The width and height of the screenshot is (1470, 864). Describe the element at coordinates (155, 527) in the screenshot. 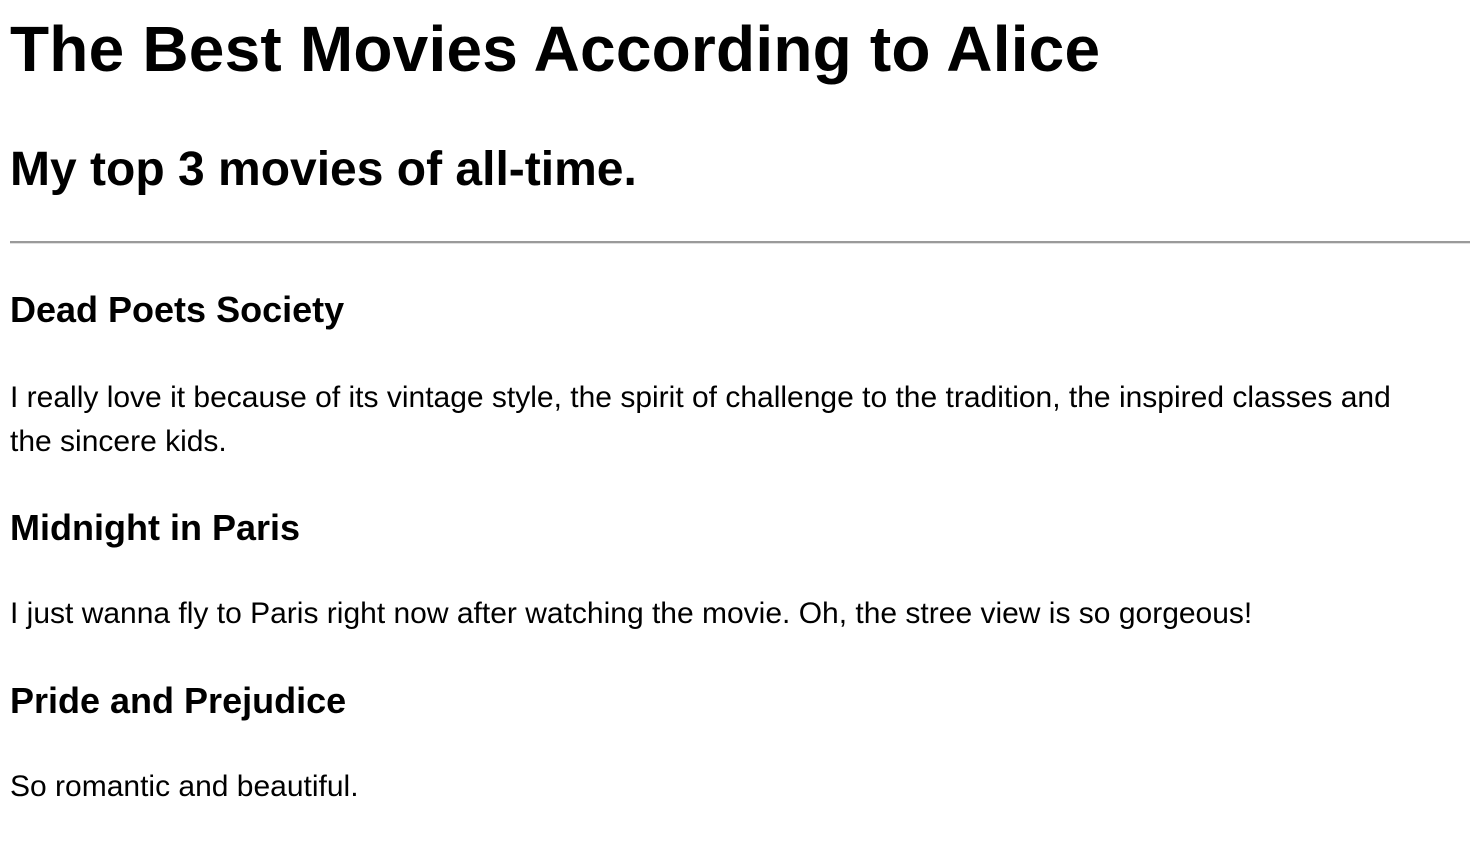

I see `movie-title-midnight-in-paris: Midnight in Paris` at that location.